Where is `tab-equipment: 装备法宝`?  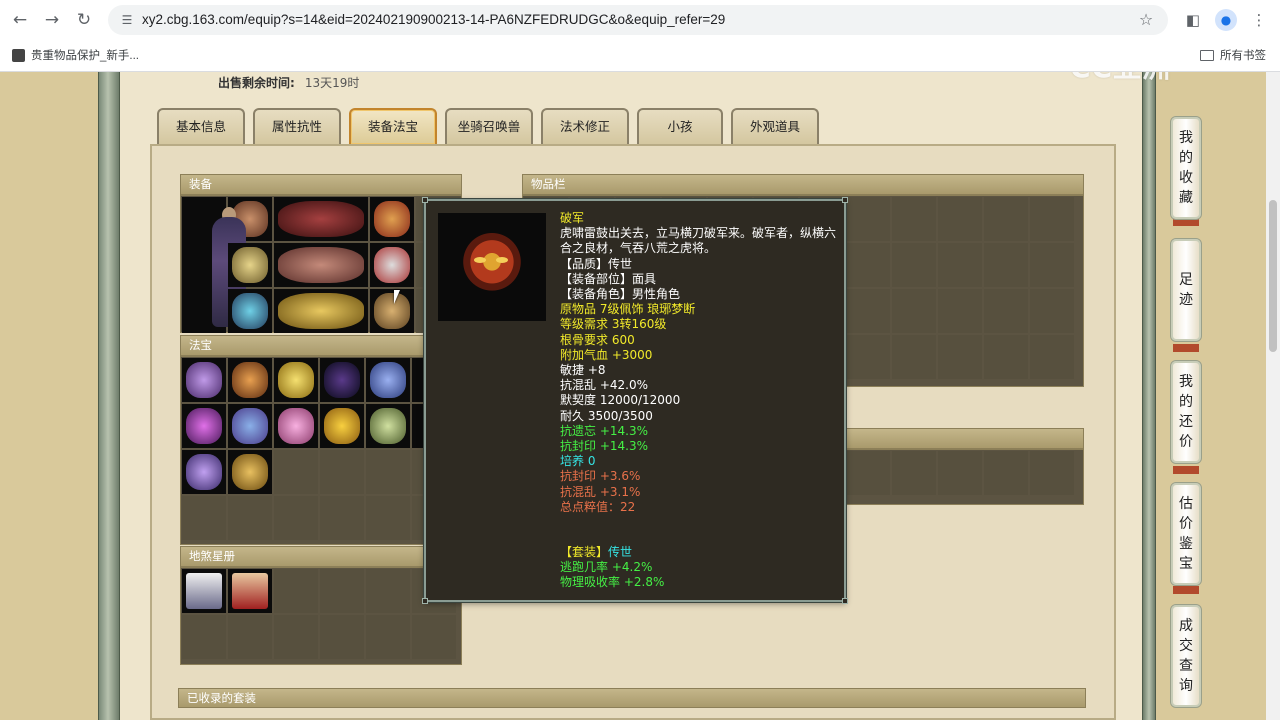
tab-equipment: 装备法宝 is located at coordinates (393, 126).